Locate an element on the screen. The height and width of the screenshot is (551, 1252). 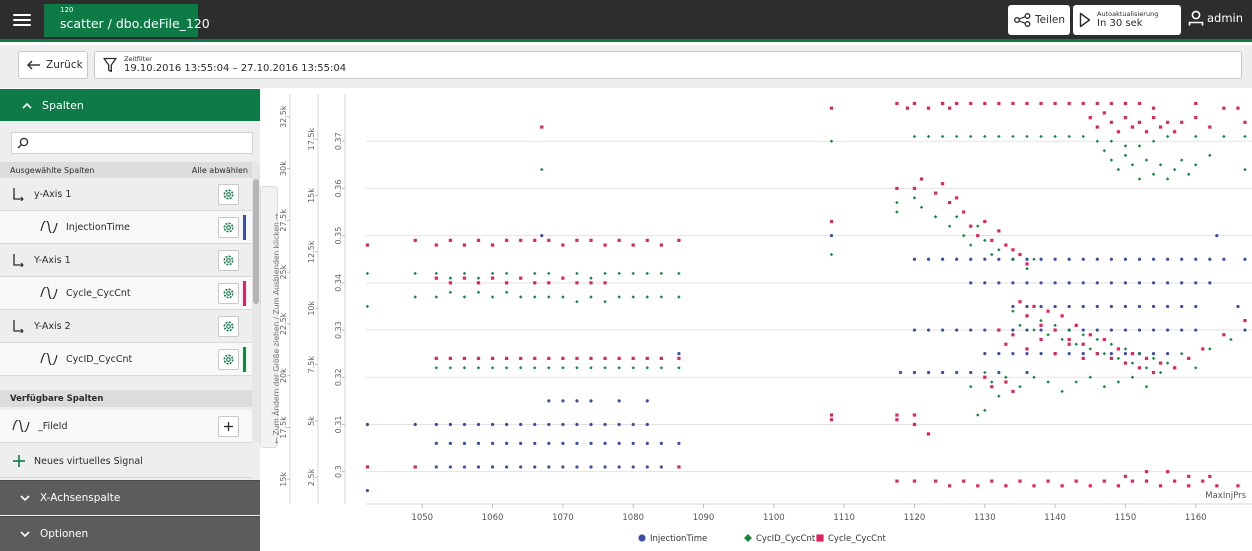
column-search is located at coordinates (132, 143).